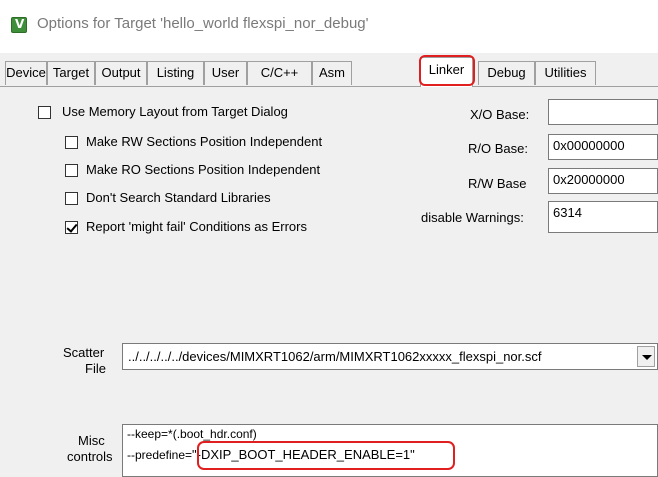  What do you see at coordinates (279, 73) in the screenshot?
I see `tab-c-cpp: C/C++` at bounding box center [279, 73].